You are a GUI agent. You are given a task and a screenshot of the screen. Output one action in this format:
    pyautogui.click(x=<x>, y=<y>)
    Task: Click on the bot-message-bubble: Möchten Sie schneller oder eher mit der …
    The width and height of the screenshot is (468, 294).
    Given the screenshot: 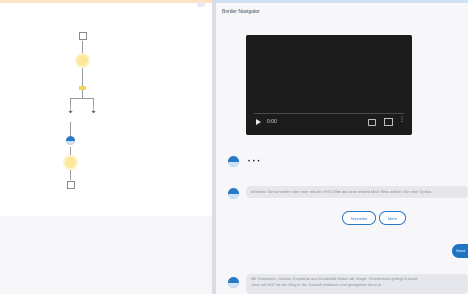 What is the action you would take?
    pyautogui.click(x=357, y=192)
    